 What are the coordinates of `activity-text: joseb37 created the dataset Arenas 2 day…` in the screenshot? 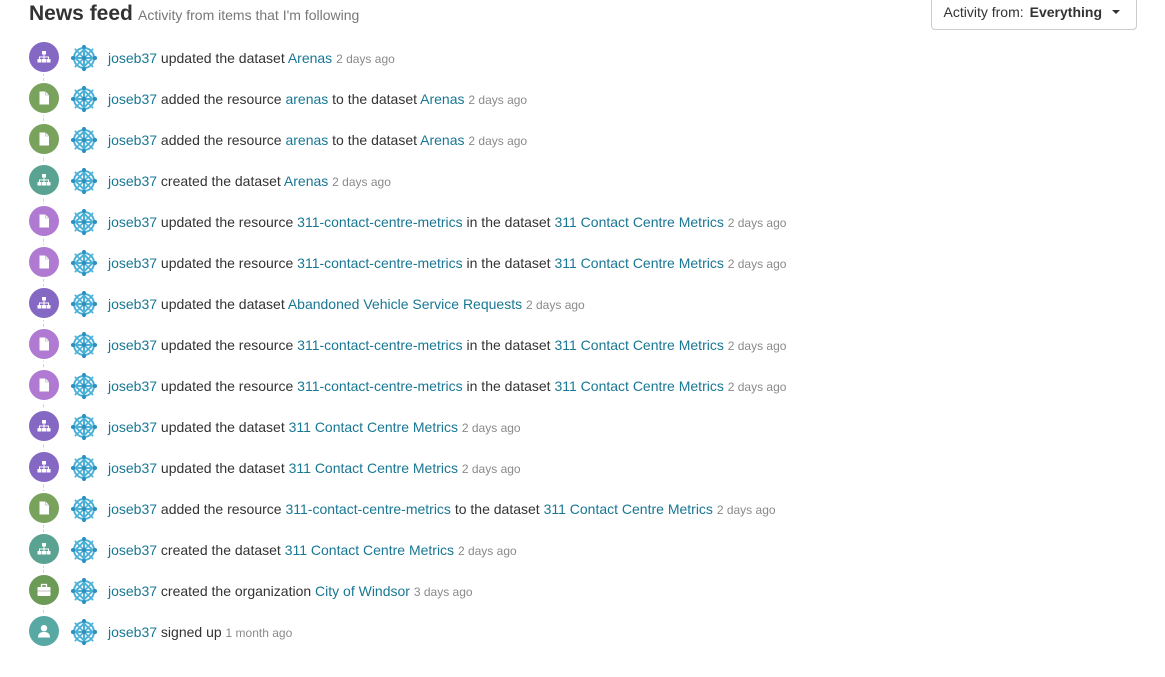 It's located at (249, 181).